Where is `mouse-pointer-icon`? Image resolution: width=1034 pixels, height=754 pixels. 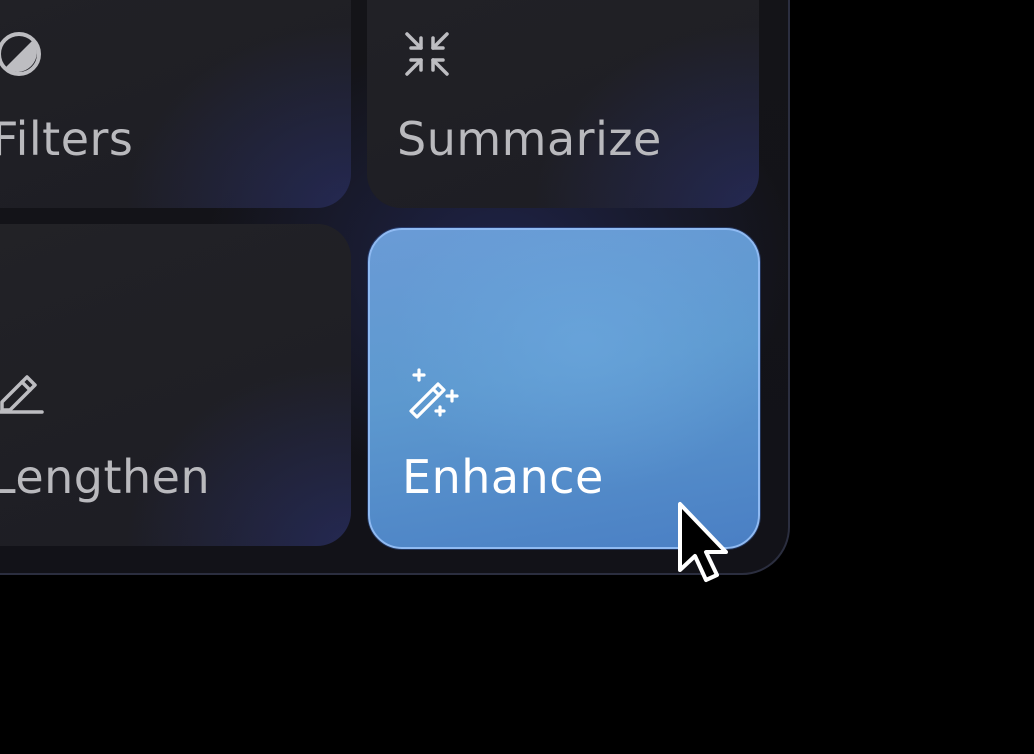 mouse-pointer-icon is located at coordinates (703, 542).